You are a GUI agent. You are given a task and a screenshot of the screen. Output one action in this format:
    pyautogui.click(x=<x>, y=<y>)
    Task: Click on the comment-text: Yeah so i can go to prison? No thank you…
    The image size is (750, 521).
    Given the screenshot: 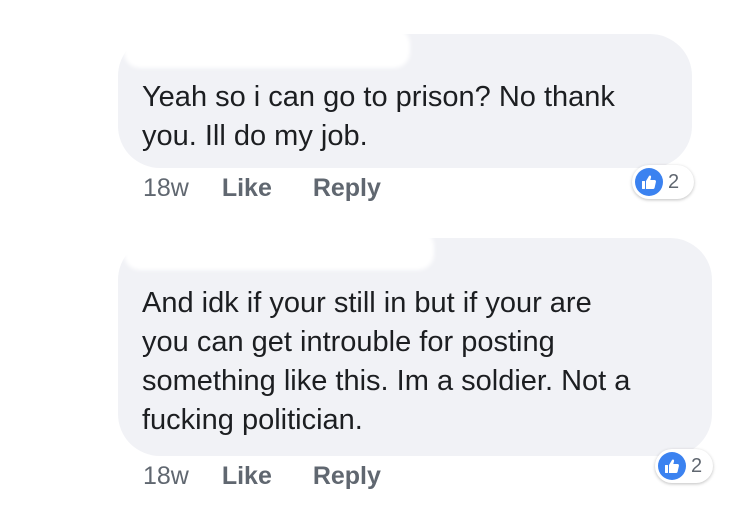 What is the action you would take?
    pyautogui.click(x=378, y=116)
    